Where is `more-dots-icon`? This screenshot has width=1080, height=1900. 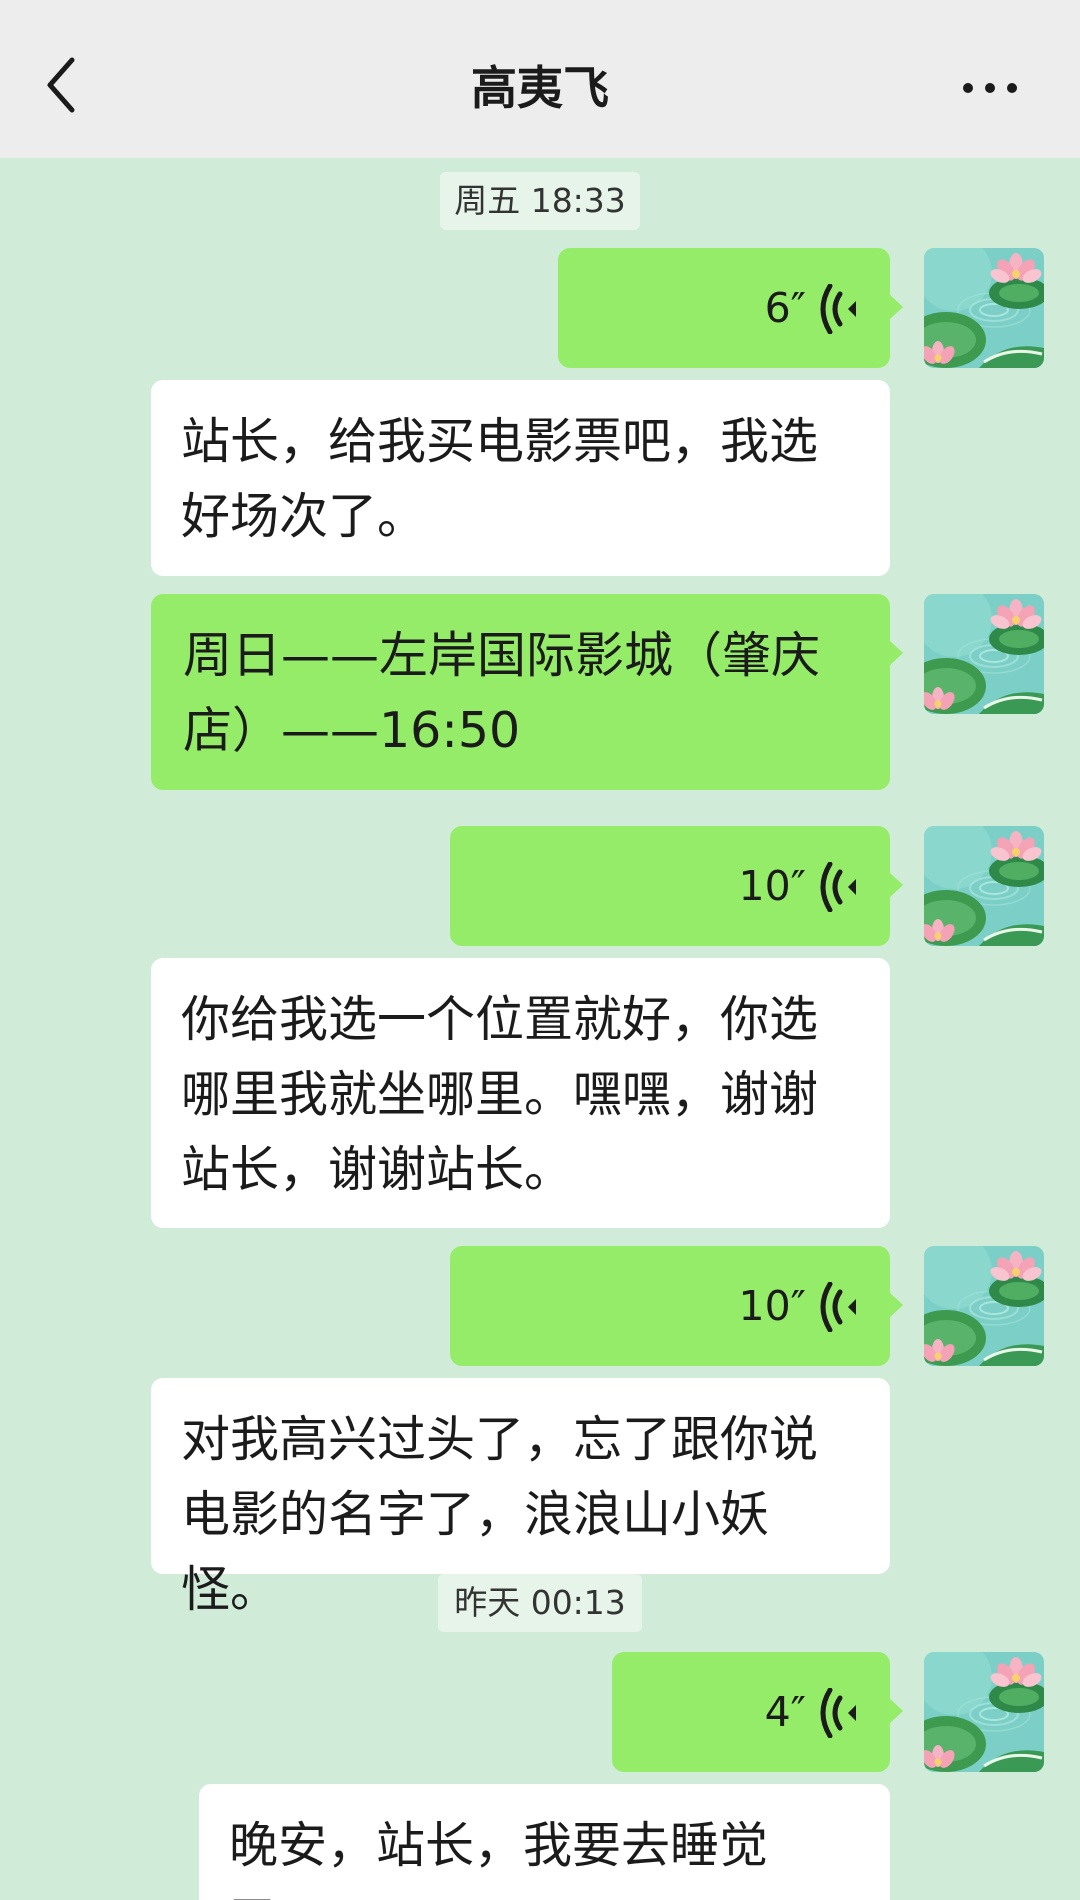 more-dots-icon is located at coordinates (990, 88).